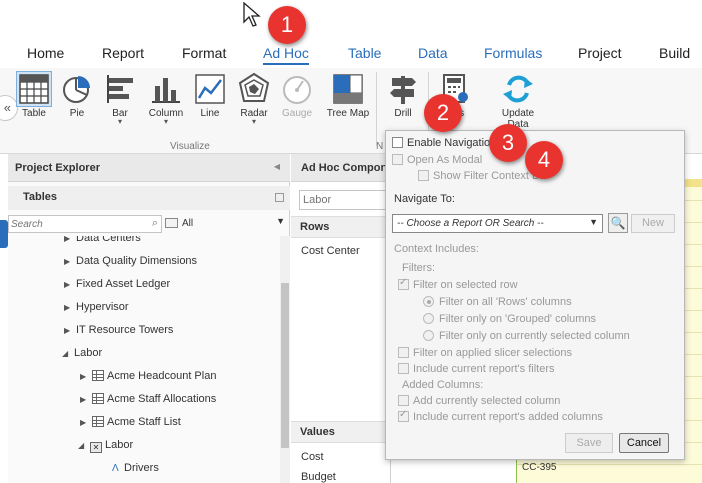 Image resolution: width=702 pixels, height=483 pixels. I want to click on pie-button: Pie, so click(77, 95).